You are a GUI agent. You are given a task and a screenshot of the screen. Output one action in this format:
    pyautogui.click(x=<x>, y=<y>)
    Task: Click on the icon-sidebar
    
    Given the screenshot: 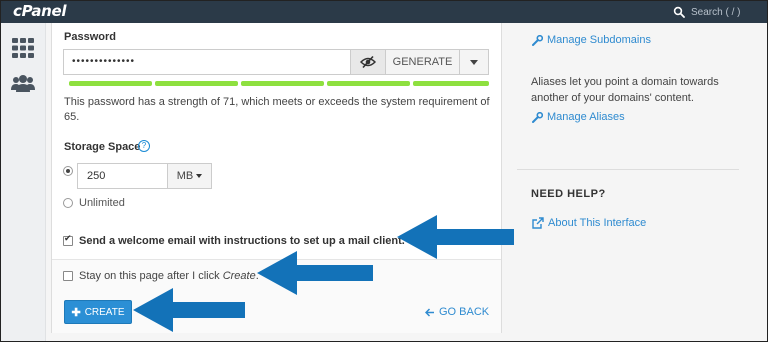 What is the action you would take?
    pyautogui.click(x=23, y=182)
    